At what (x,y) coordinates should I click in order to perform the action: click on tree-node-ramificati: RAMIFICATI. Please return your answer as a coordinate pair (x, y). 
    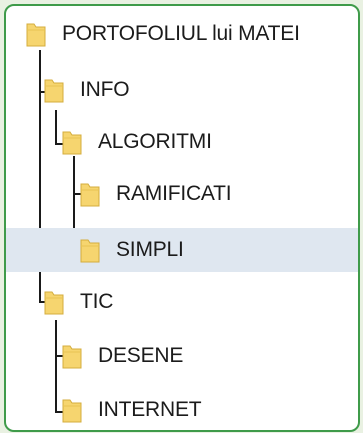
    Looking at the image, I should click on (156, 194).